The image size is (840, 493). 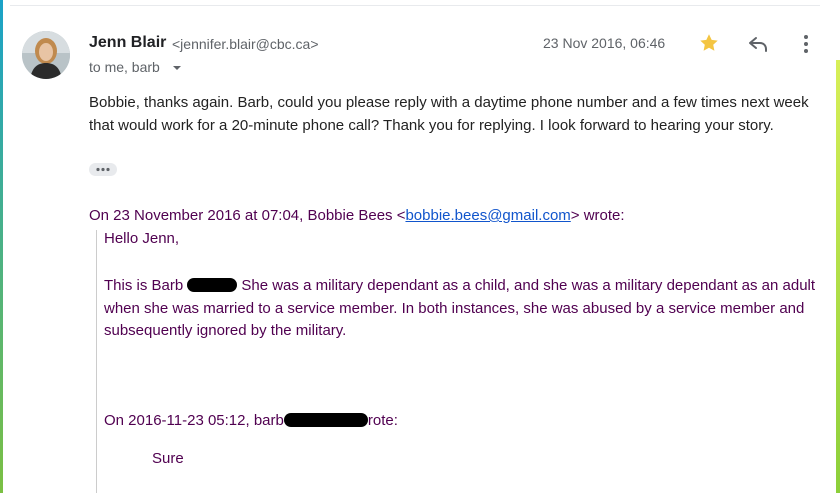 I want to click on reply-icon, so click(x=758, y=44).